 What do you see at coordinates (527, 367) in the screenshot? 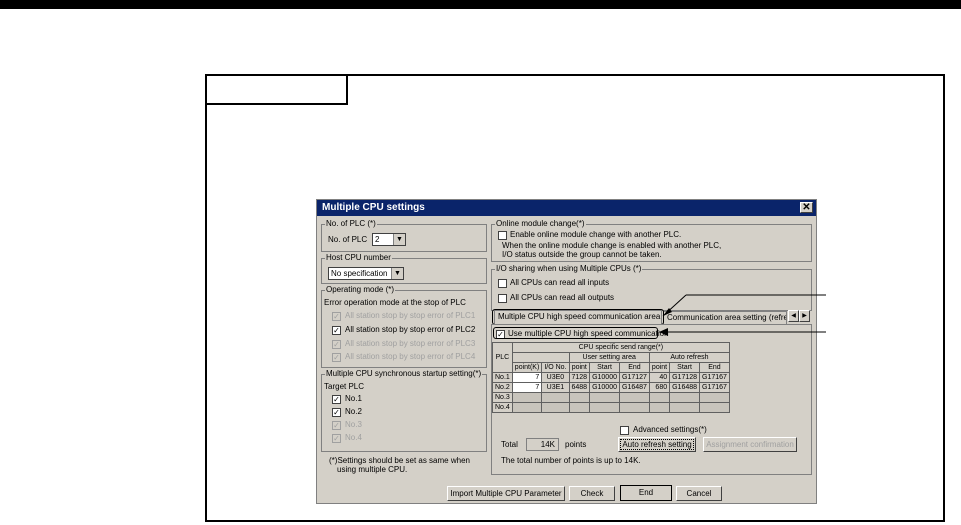
I see `column-header: point(K)` at bounding box center [527, 367].